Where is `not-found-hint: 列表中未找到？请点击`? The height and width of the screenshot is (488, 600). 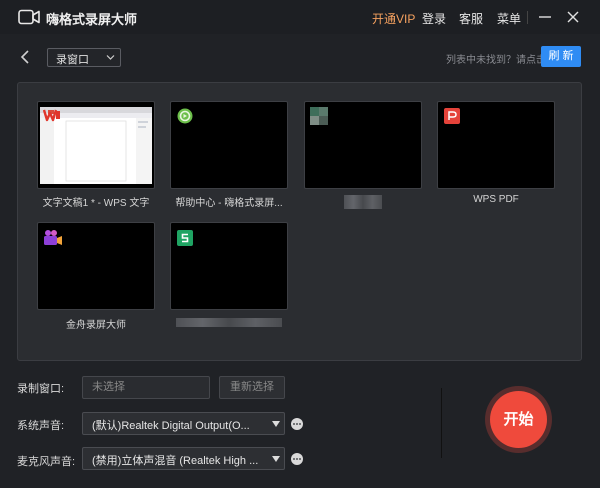
not-found-hint: 列表中未找到？请点击 is located at coordinates (496, 60).